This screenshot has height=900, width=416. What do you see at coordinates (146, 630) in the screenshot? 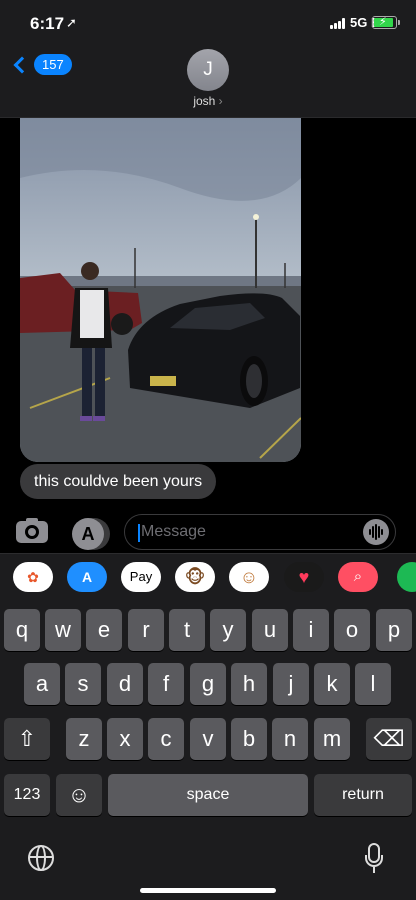
I see `key-r: r` at bounding box center [146, 630].